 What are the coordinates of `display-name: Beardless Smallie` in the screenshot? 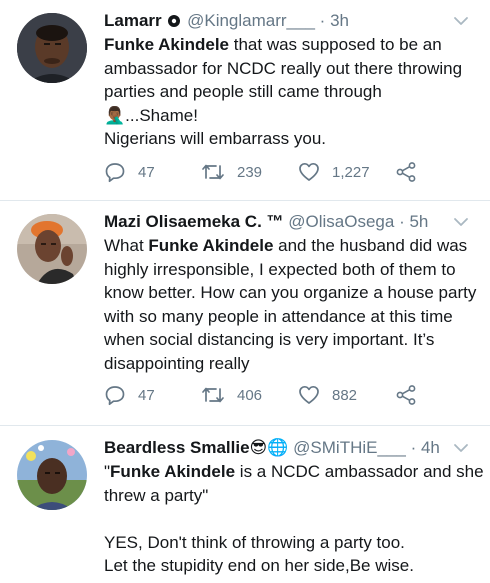 It's located at (177, 447).